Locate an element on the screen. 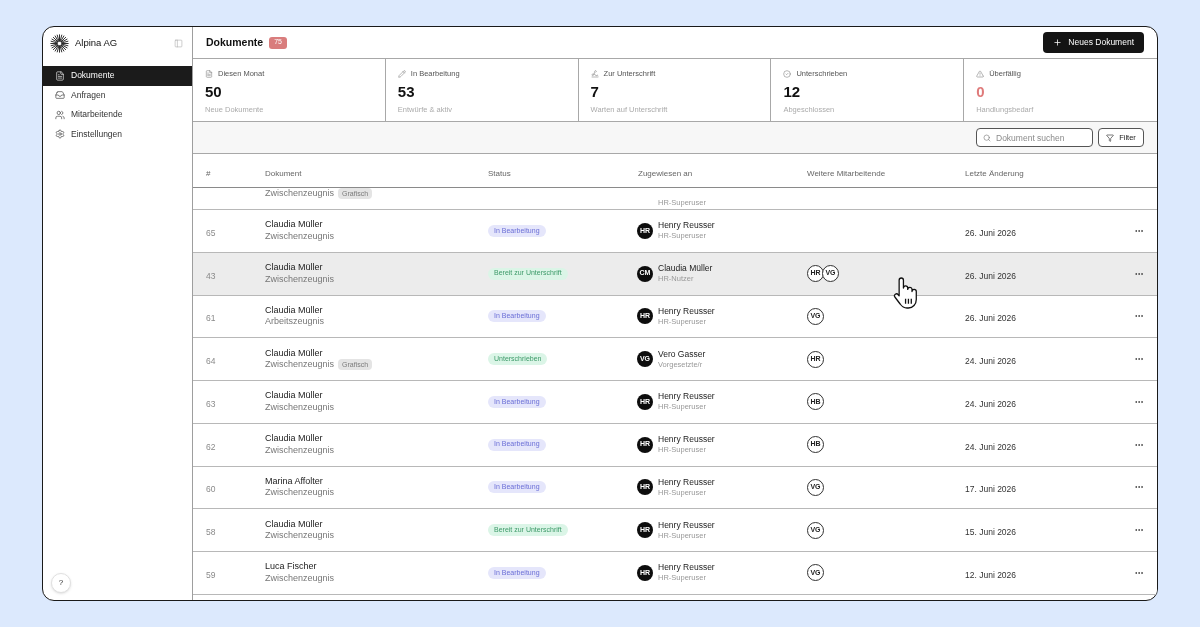  help-button: ? is located at coordinates (61, 583).